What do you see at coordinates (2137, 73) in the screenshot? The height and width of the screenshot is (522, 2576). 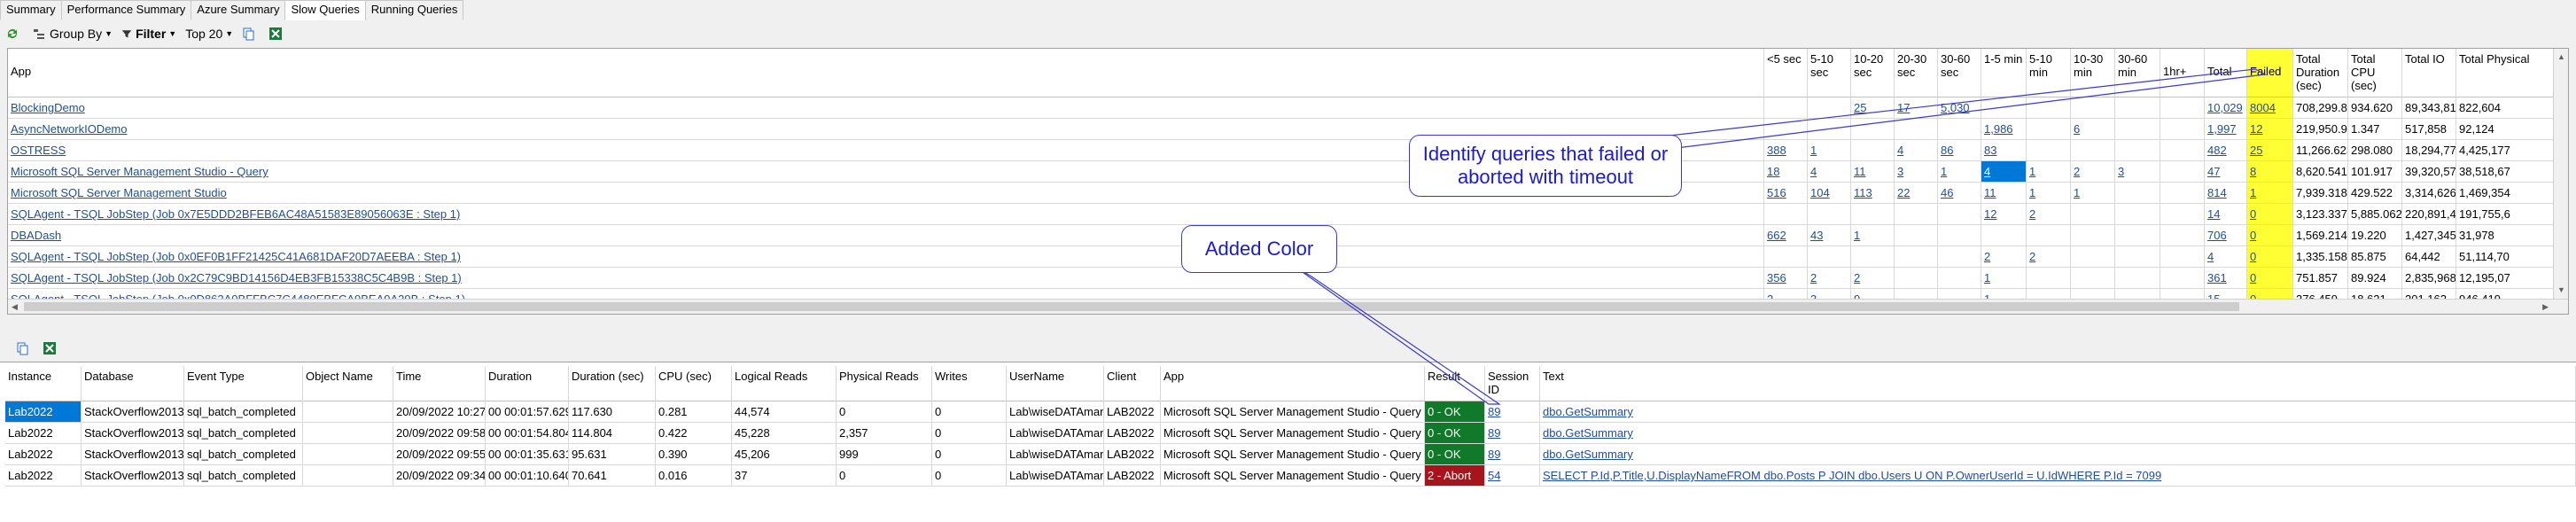 I see `column-header-m30-60: 30-60 min` at bounding box center [2137, 73].